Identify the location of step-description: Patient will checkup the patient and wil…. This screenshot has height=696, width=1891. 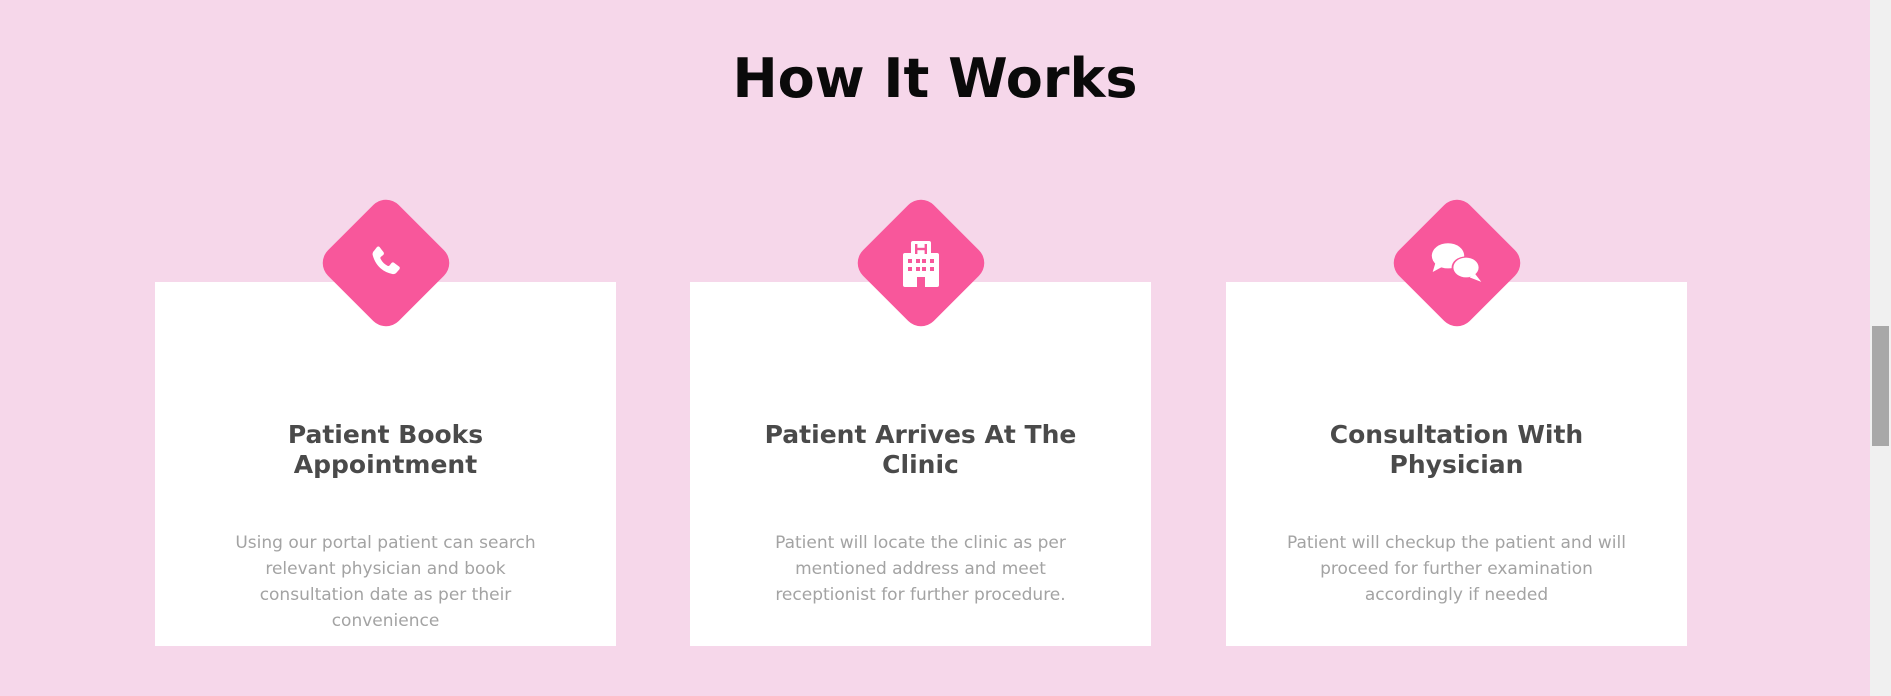
(1456, 569).